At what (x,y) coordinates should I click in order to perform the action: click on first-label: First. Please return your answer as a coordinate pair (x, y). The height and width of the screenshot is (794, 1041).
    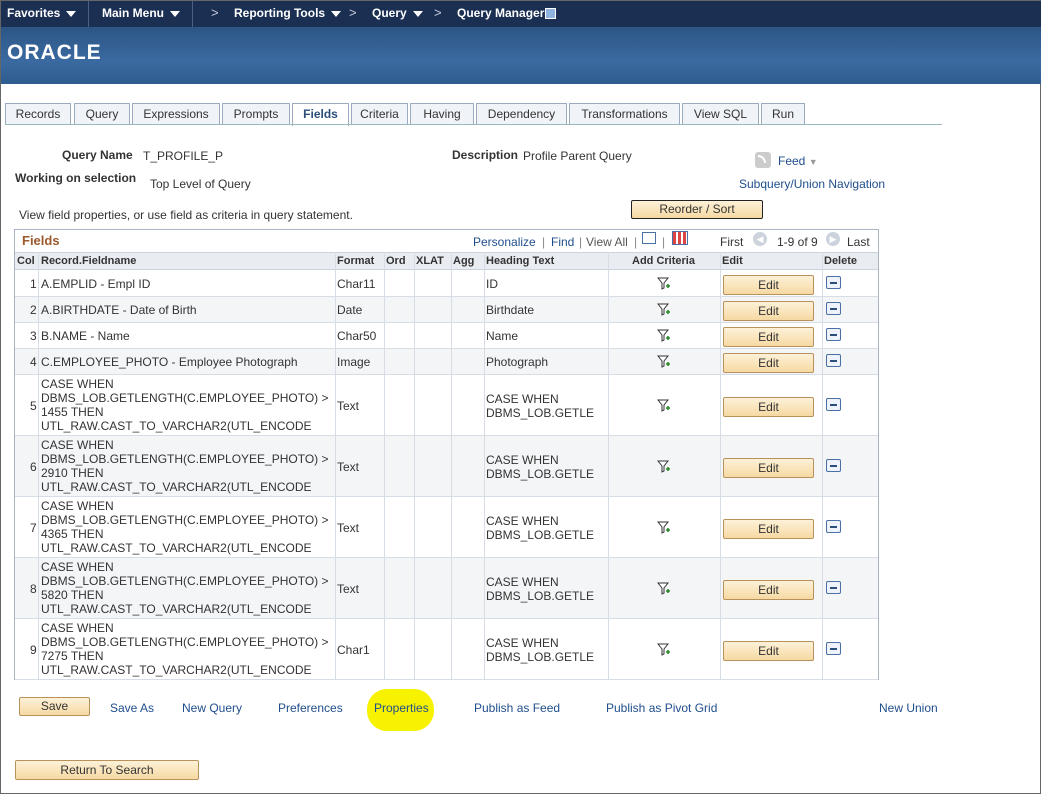
    Looking at the image, I should click on (731, 242).